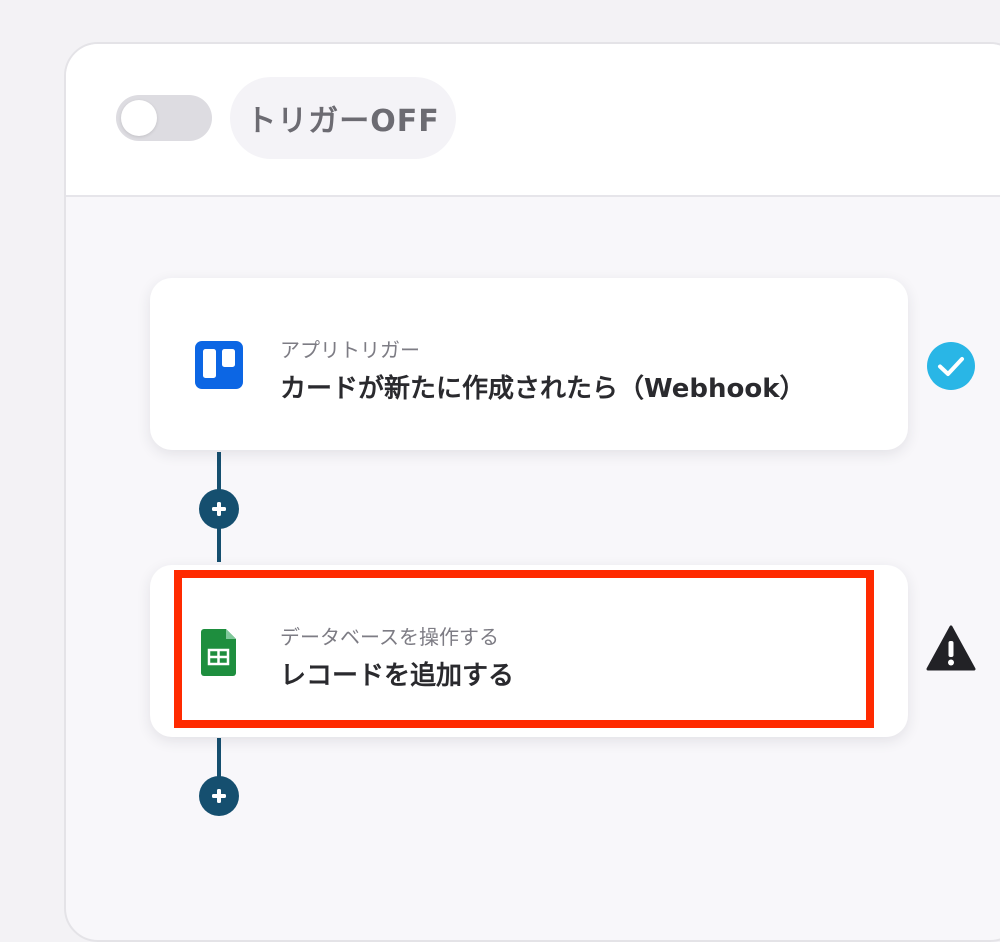 This screenshot has width=1000, height=942. I want to click on trigger-toggle, so click(164, 118).